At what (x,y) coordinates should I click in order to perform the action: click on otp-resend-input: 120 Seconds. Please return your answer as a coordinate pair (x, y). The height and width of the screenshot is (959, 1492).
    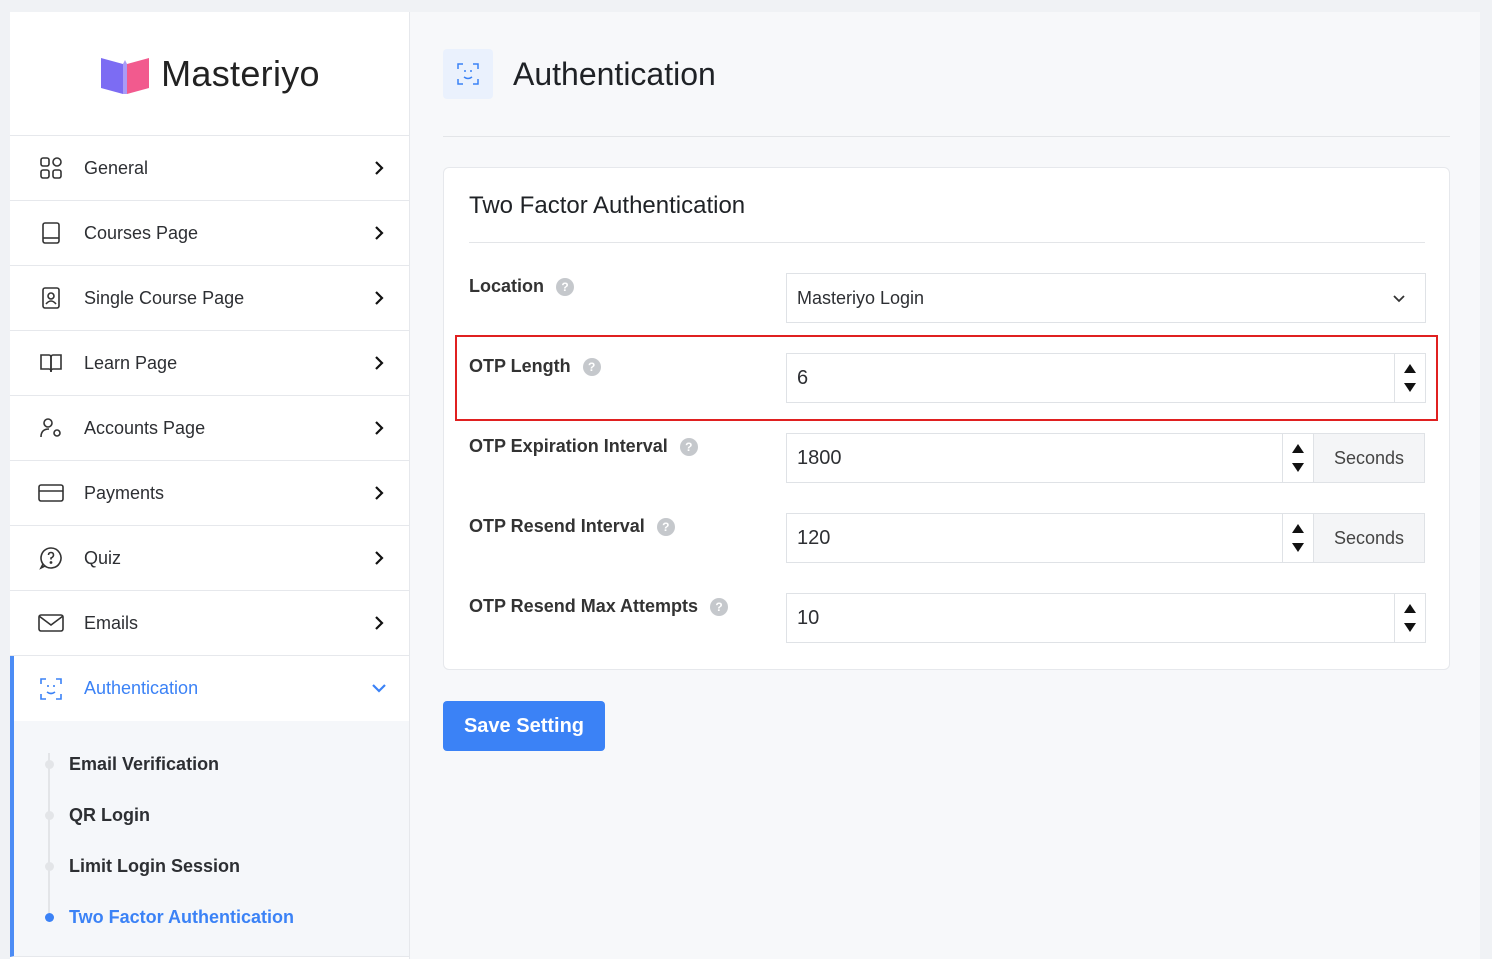
    Looking at the image, I should click on (1105, 538).